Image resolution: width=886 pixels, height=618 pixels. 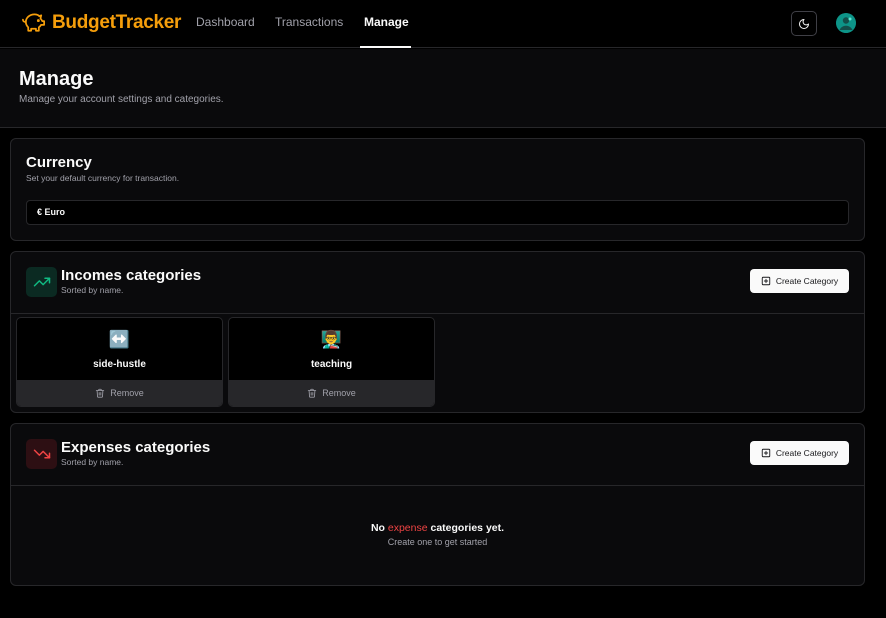 I want to click on theme-toggle-button, so click(x=804, y=23).